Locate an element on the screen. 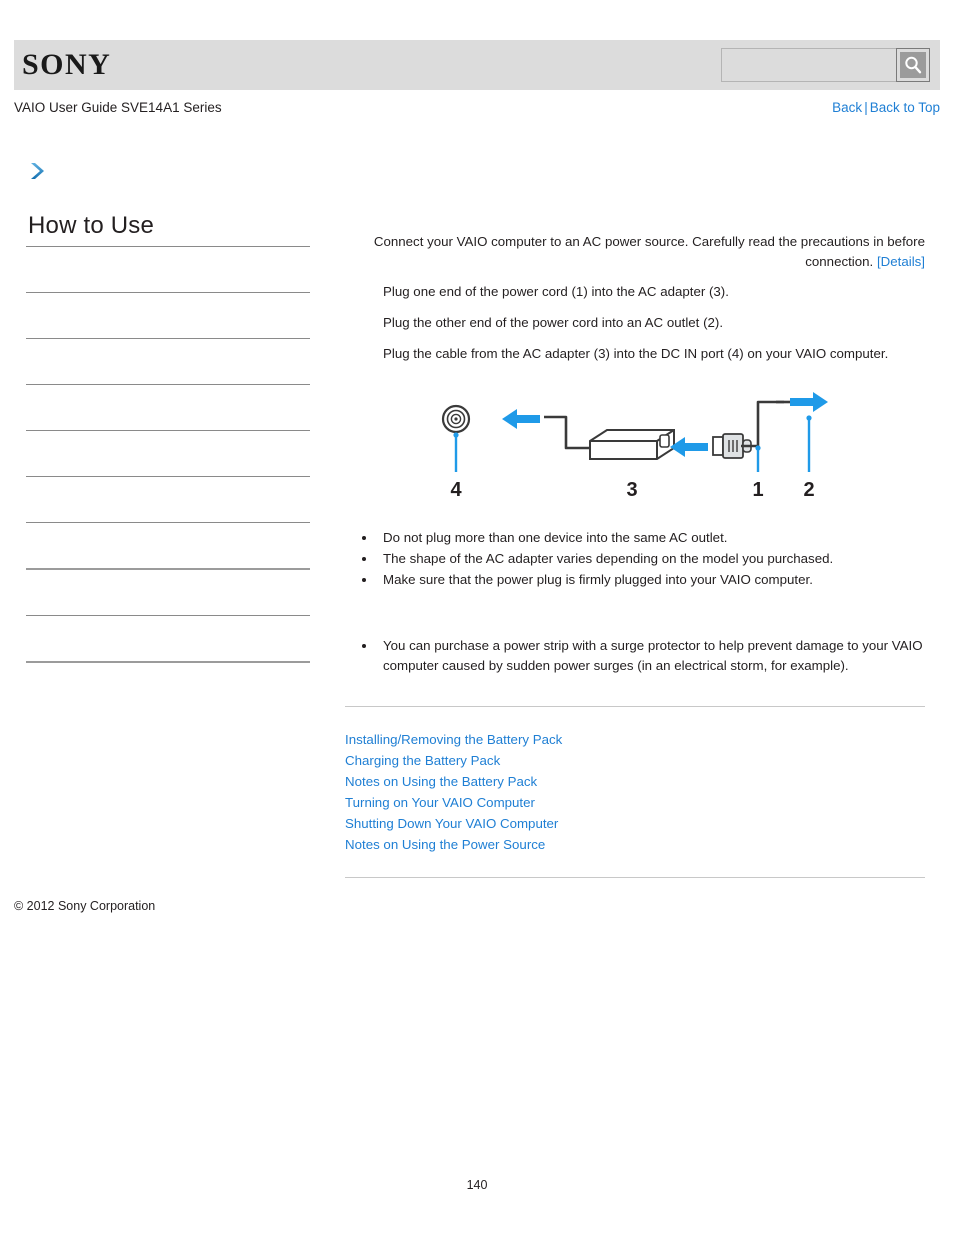 The height and width of the screenshot is (1235, 954). arrow-to-ac-outlet is located at coordinates (809, 402).